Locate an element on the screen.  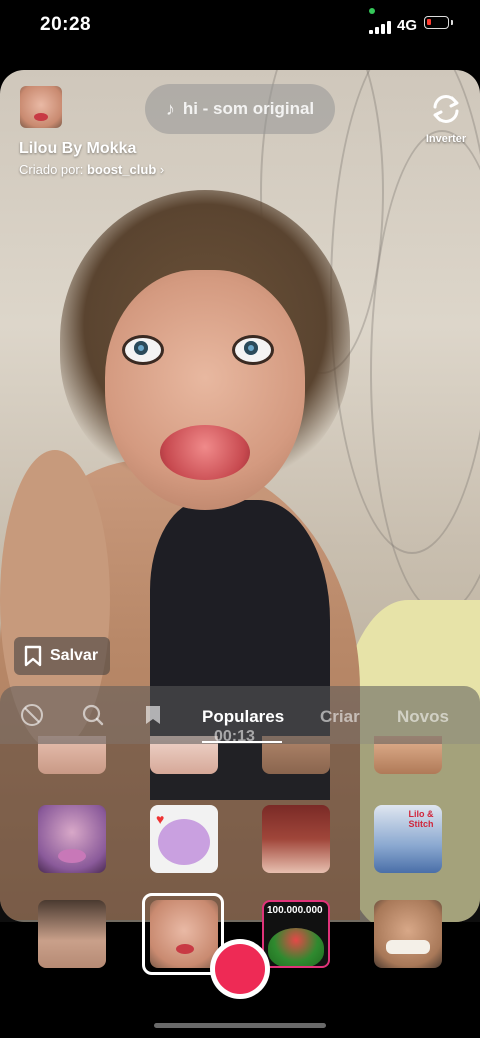
saved-bookmark-icon is located at coordinates (153, 715).